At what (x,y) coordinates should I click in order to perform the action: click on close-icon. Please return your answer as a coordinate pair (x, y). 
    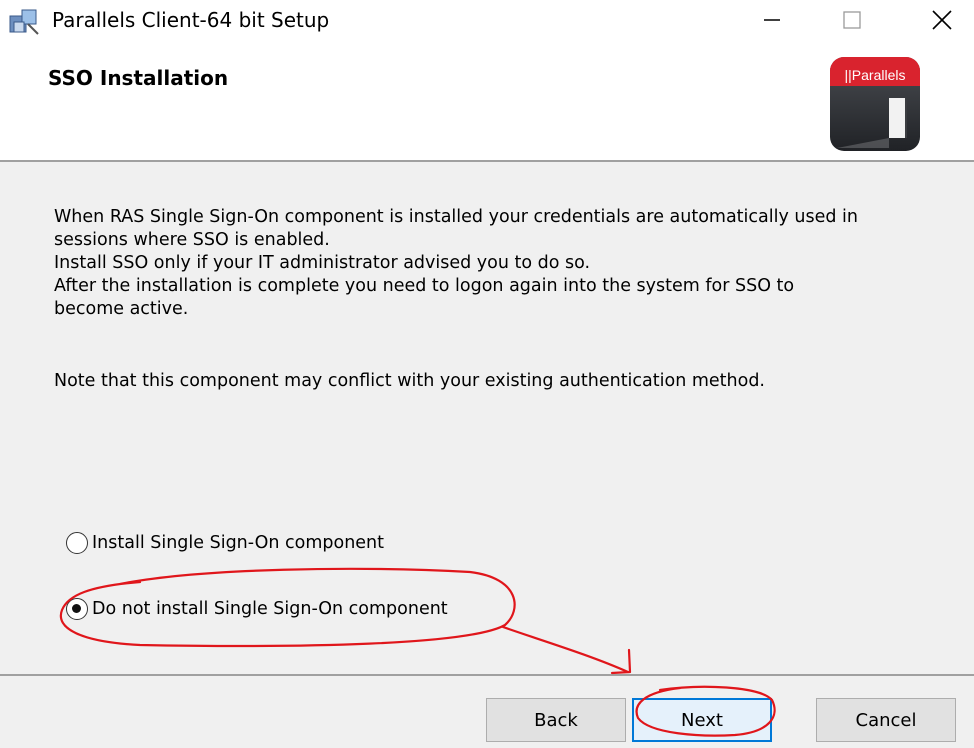
    Looking at the image, I should click on (942, 22).